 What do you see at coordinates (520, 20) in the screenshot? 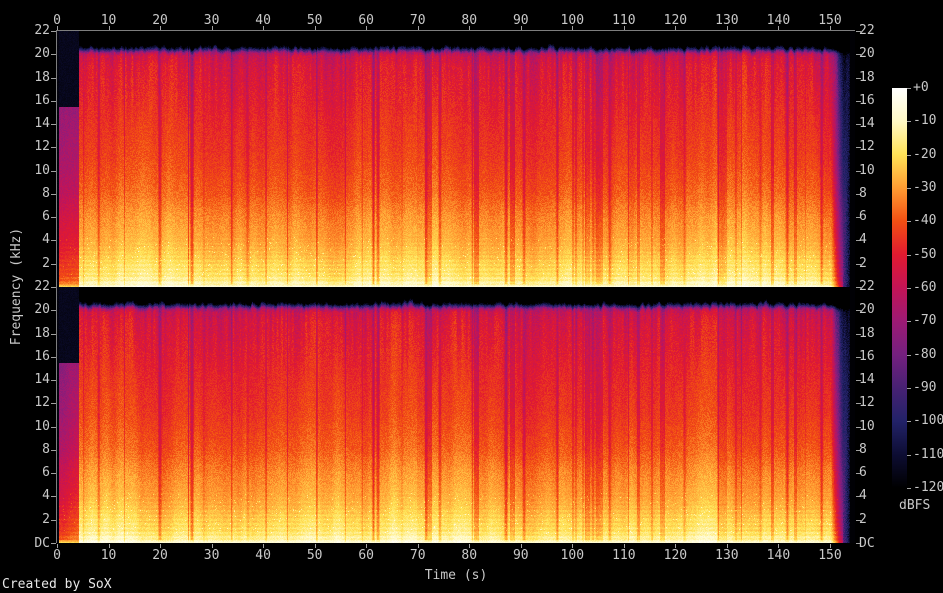
I see `time-tick-label: 90` at bounding box center [520, 20].